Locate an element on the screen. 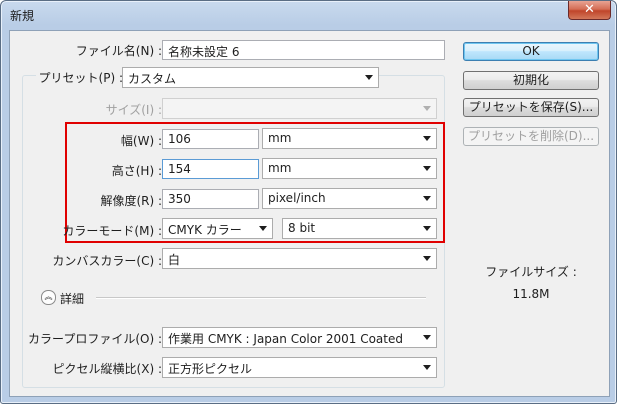 The image size is (617, 404). background-select: 白 is located at coordinates (299, 258).